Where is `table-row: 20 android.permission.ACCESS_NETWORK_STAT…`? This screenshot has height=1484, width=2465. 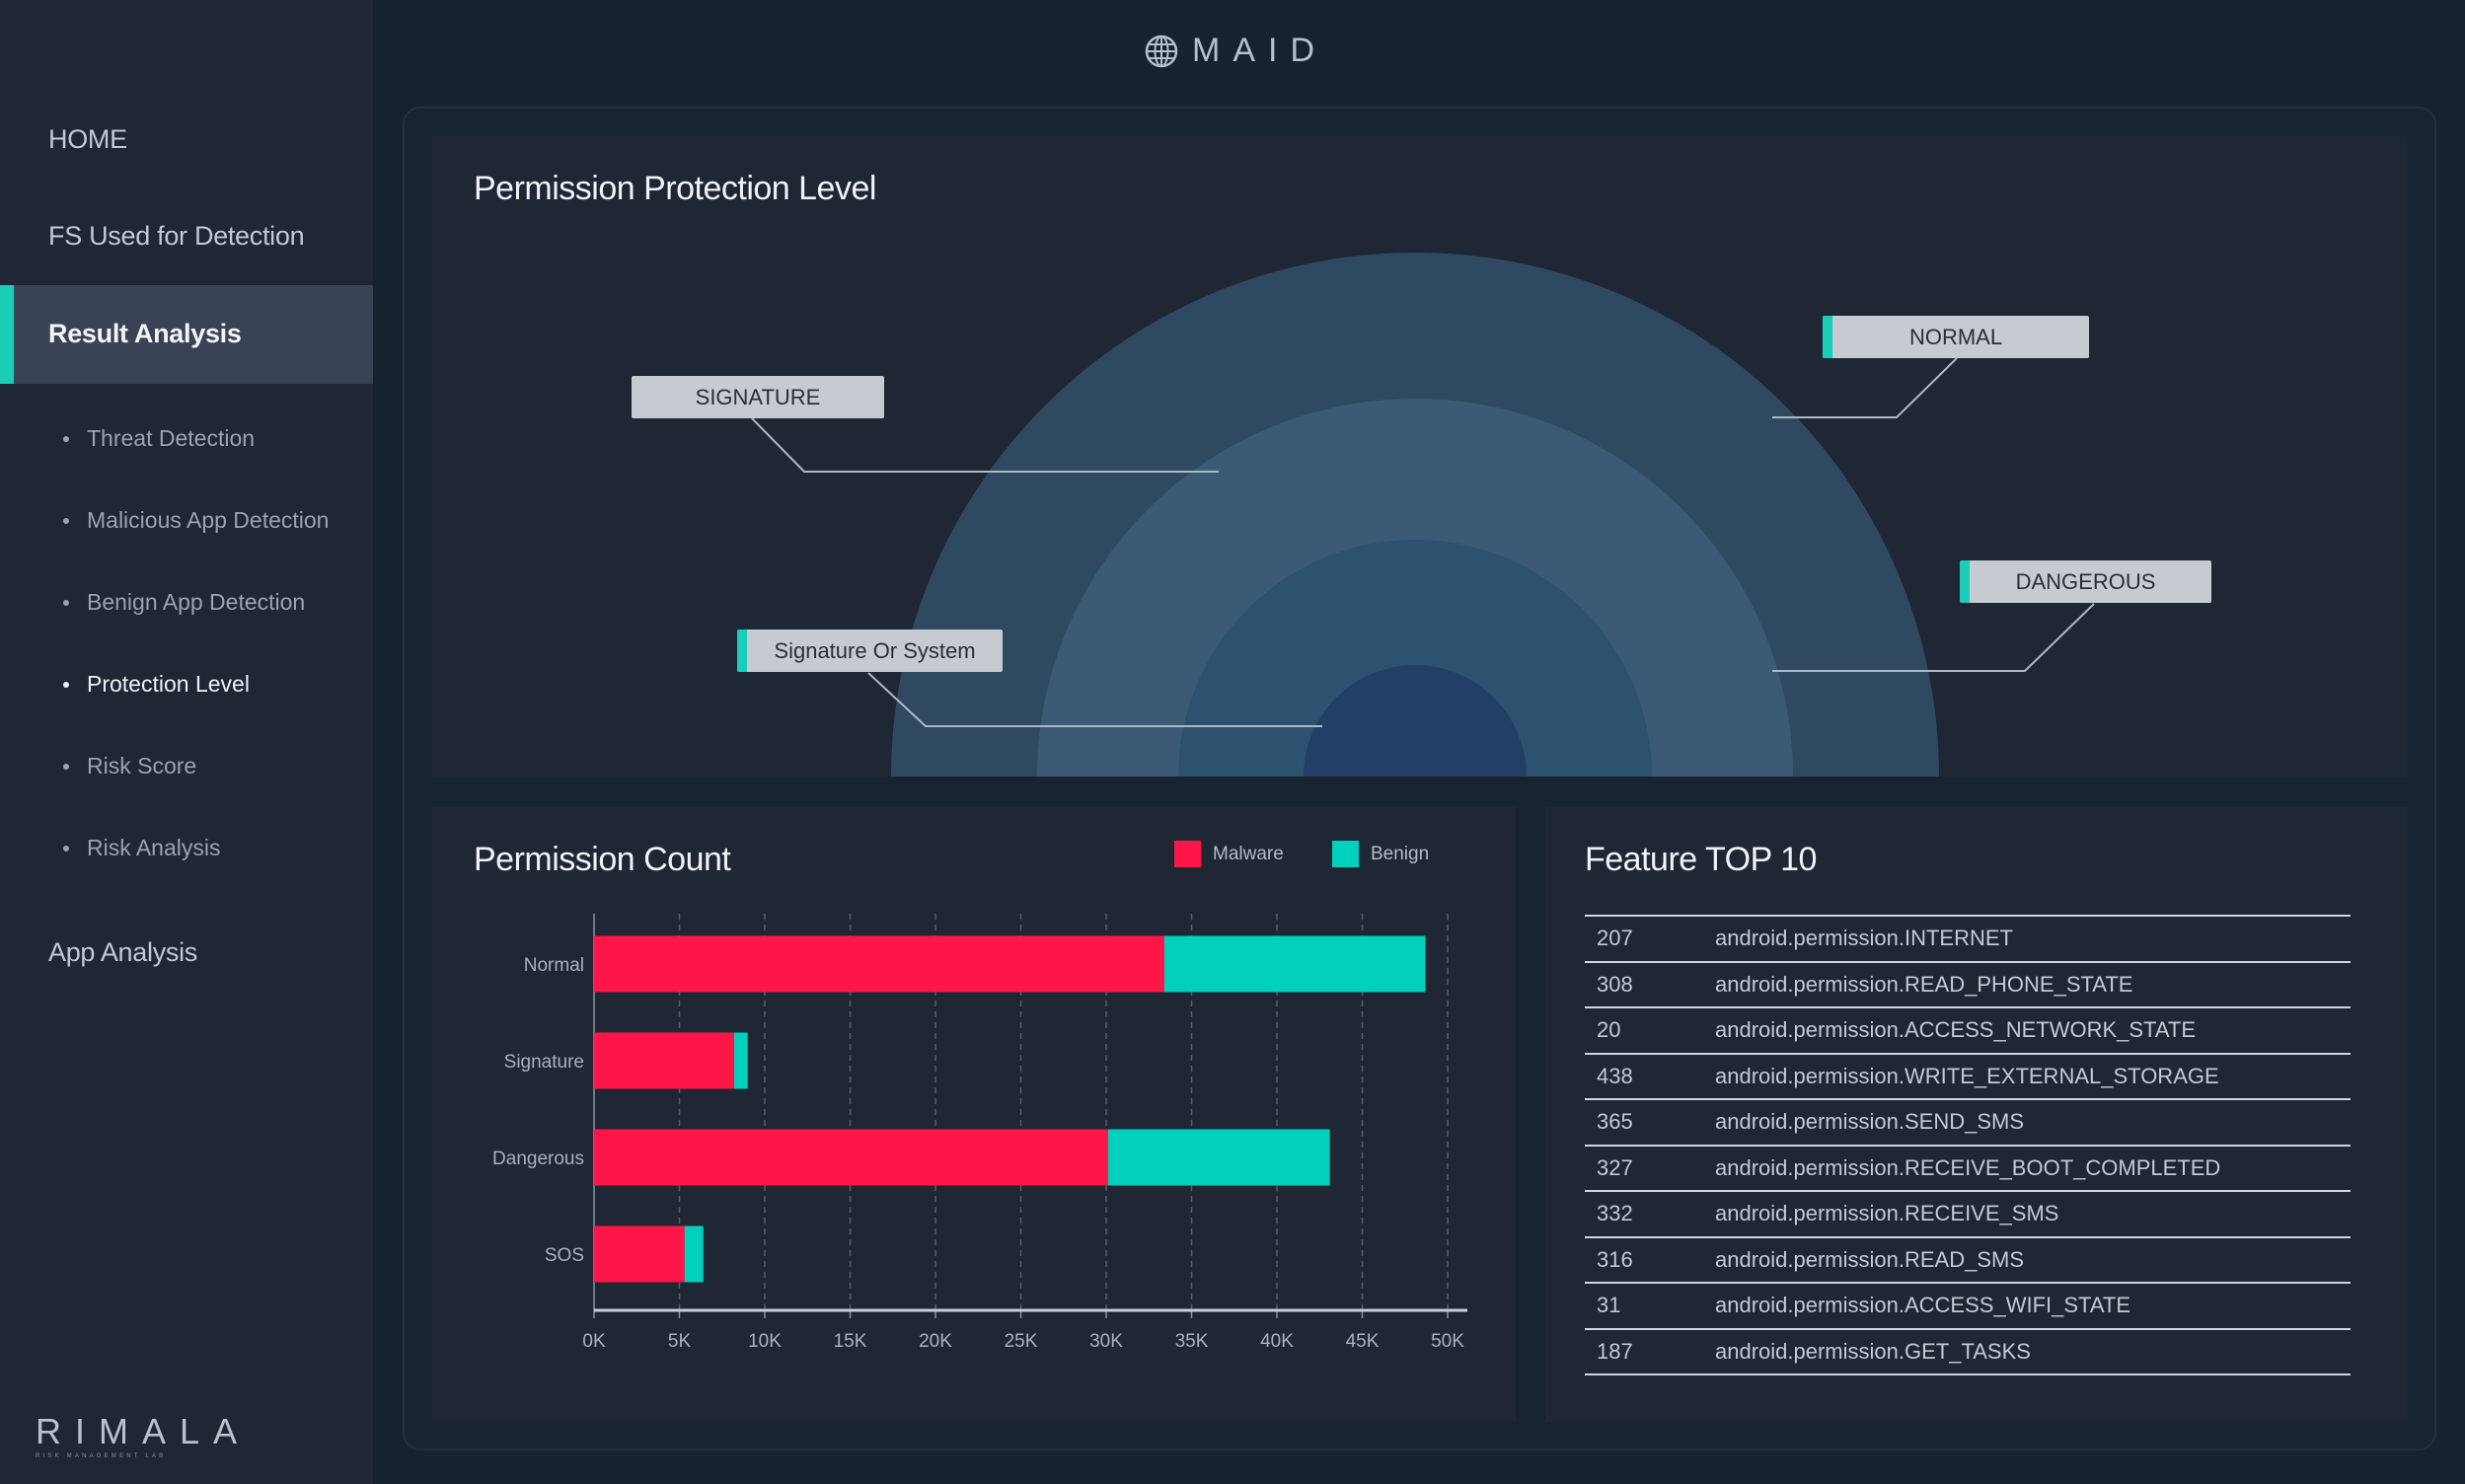 table-row: 20 android.permission.ACCESS_NETWORK_STAT… is located at coordinates (1968, 1031).